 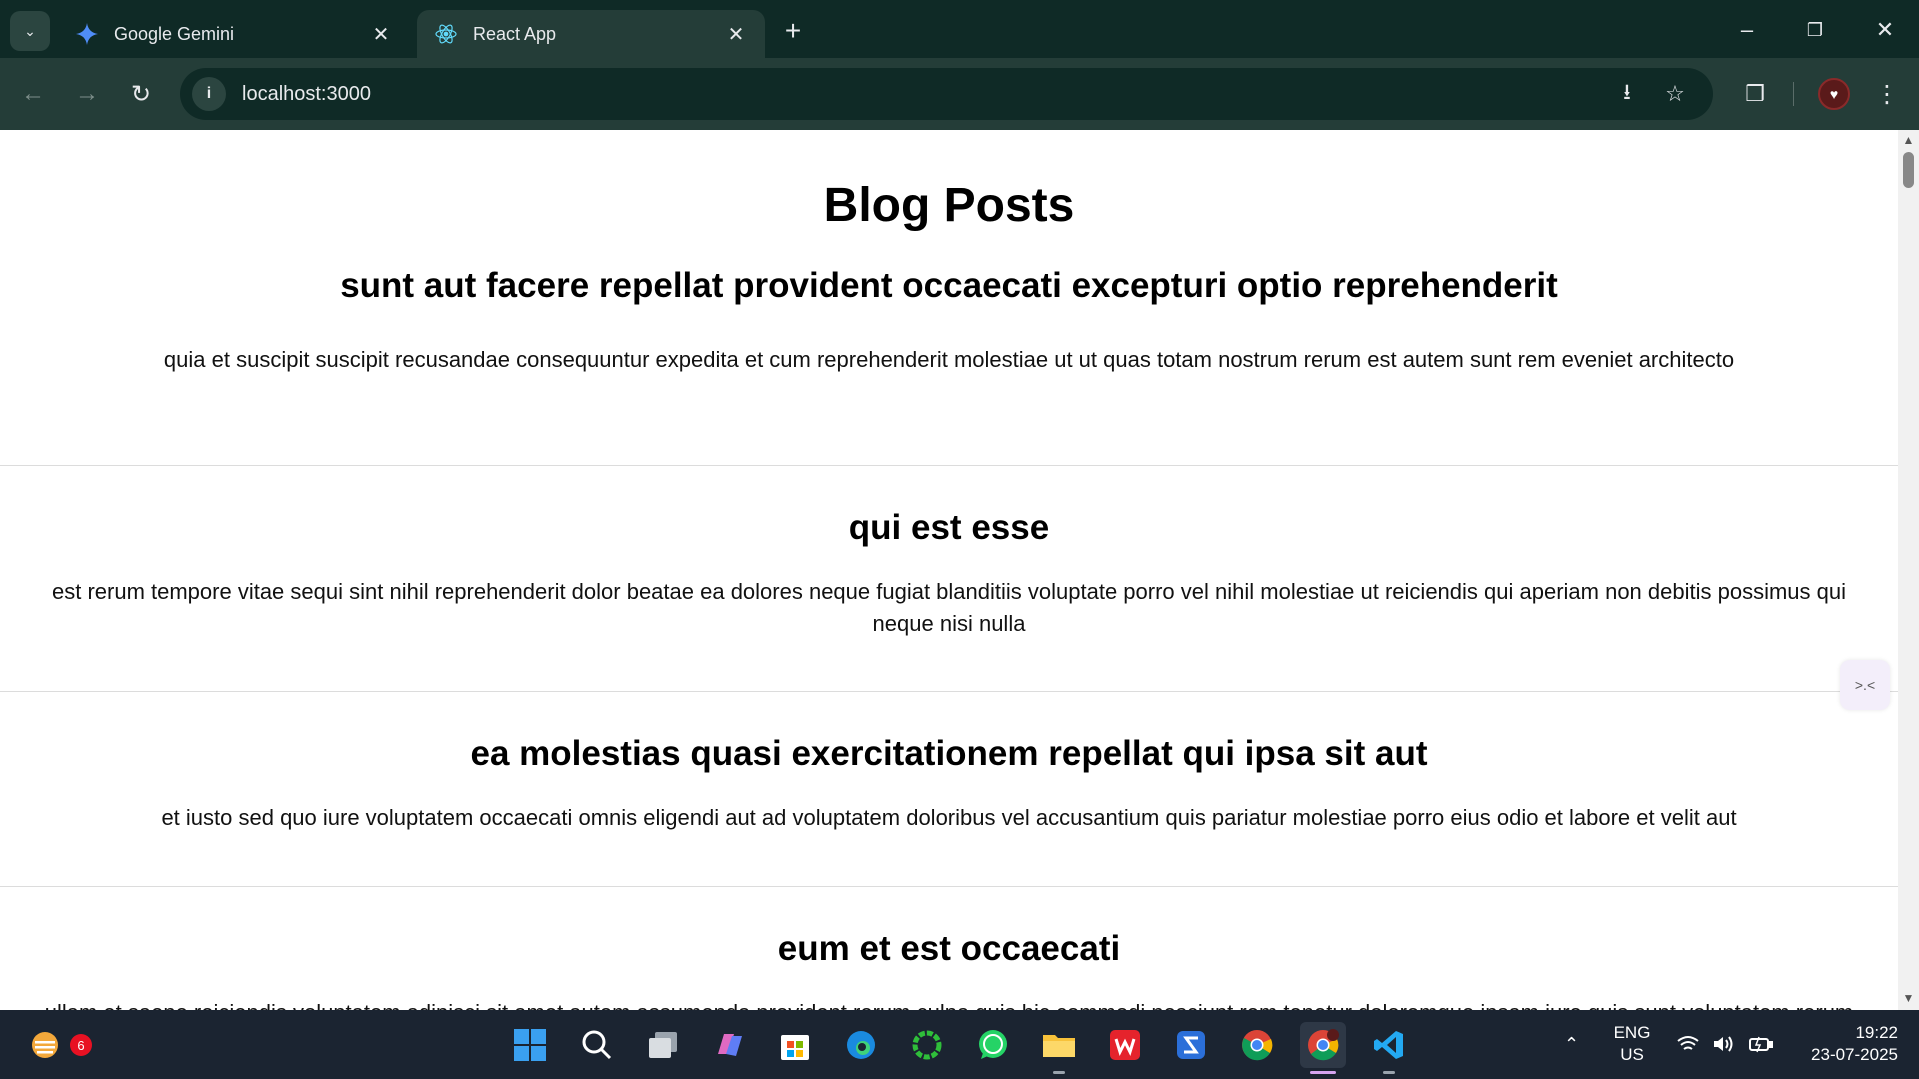 I want to click on start-button, so click(x=530, y=1045).